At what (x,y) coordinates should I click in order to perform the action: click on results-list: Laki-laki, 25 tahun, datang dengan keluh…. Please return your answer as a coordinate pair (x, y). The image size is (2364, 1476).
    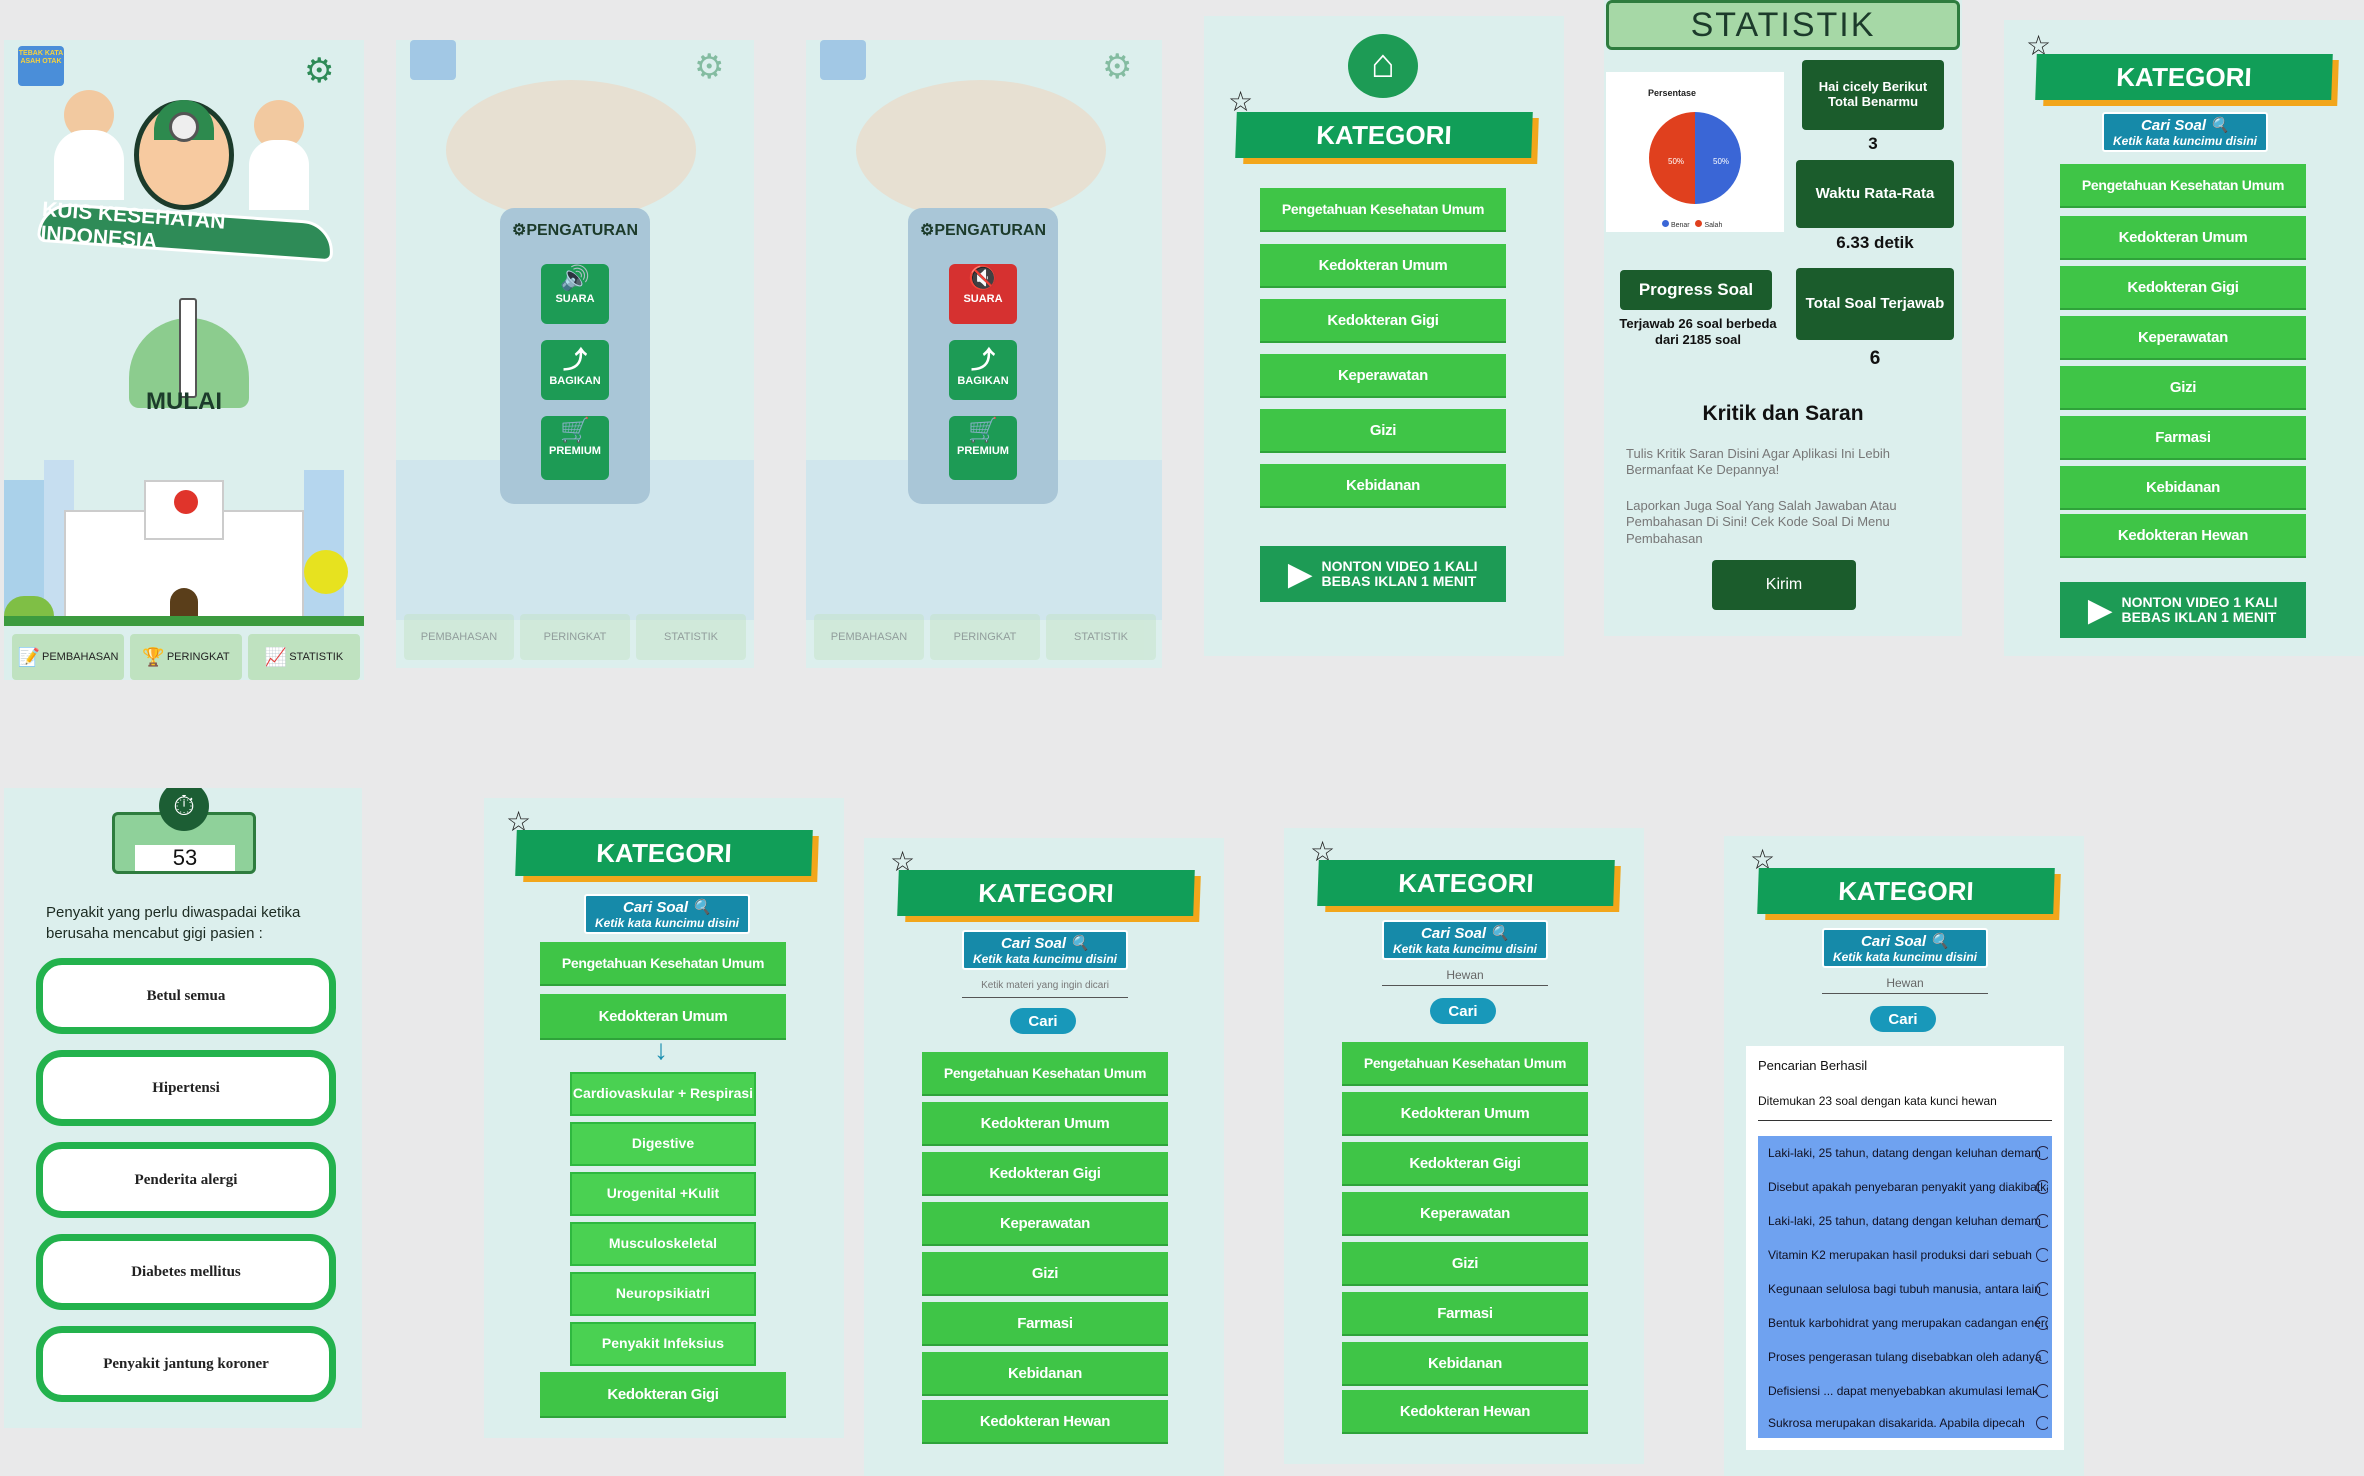
    Looking at the image, I should click on (1905, 1287).